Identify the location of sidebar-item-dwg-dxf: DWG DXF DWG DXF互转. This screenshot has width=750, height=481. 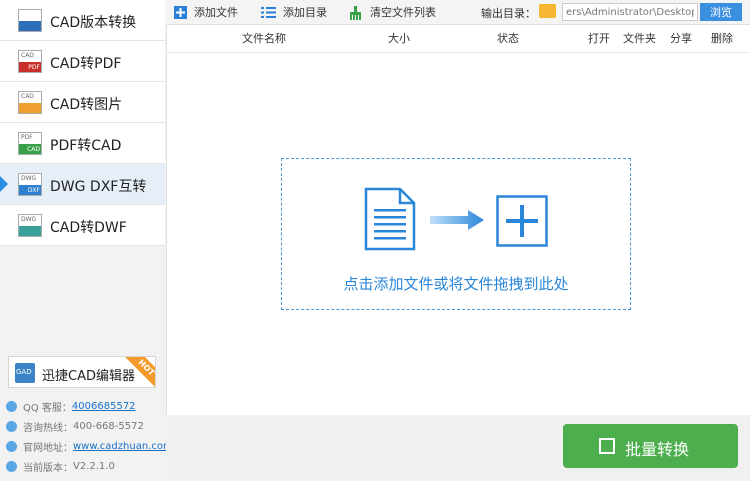
(82, 184).